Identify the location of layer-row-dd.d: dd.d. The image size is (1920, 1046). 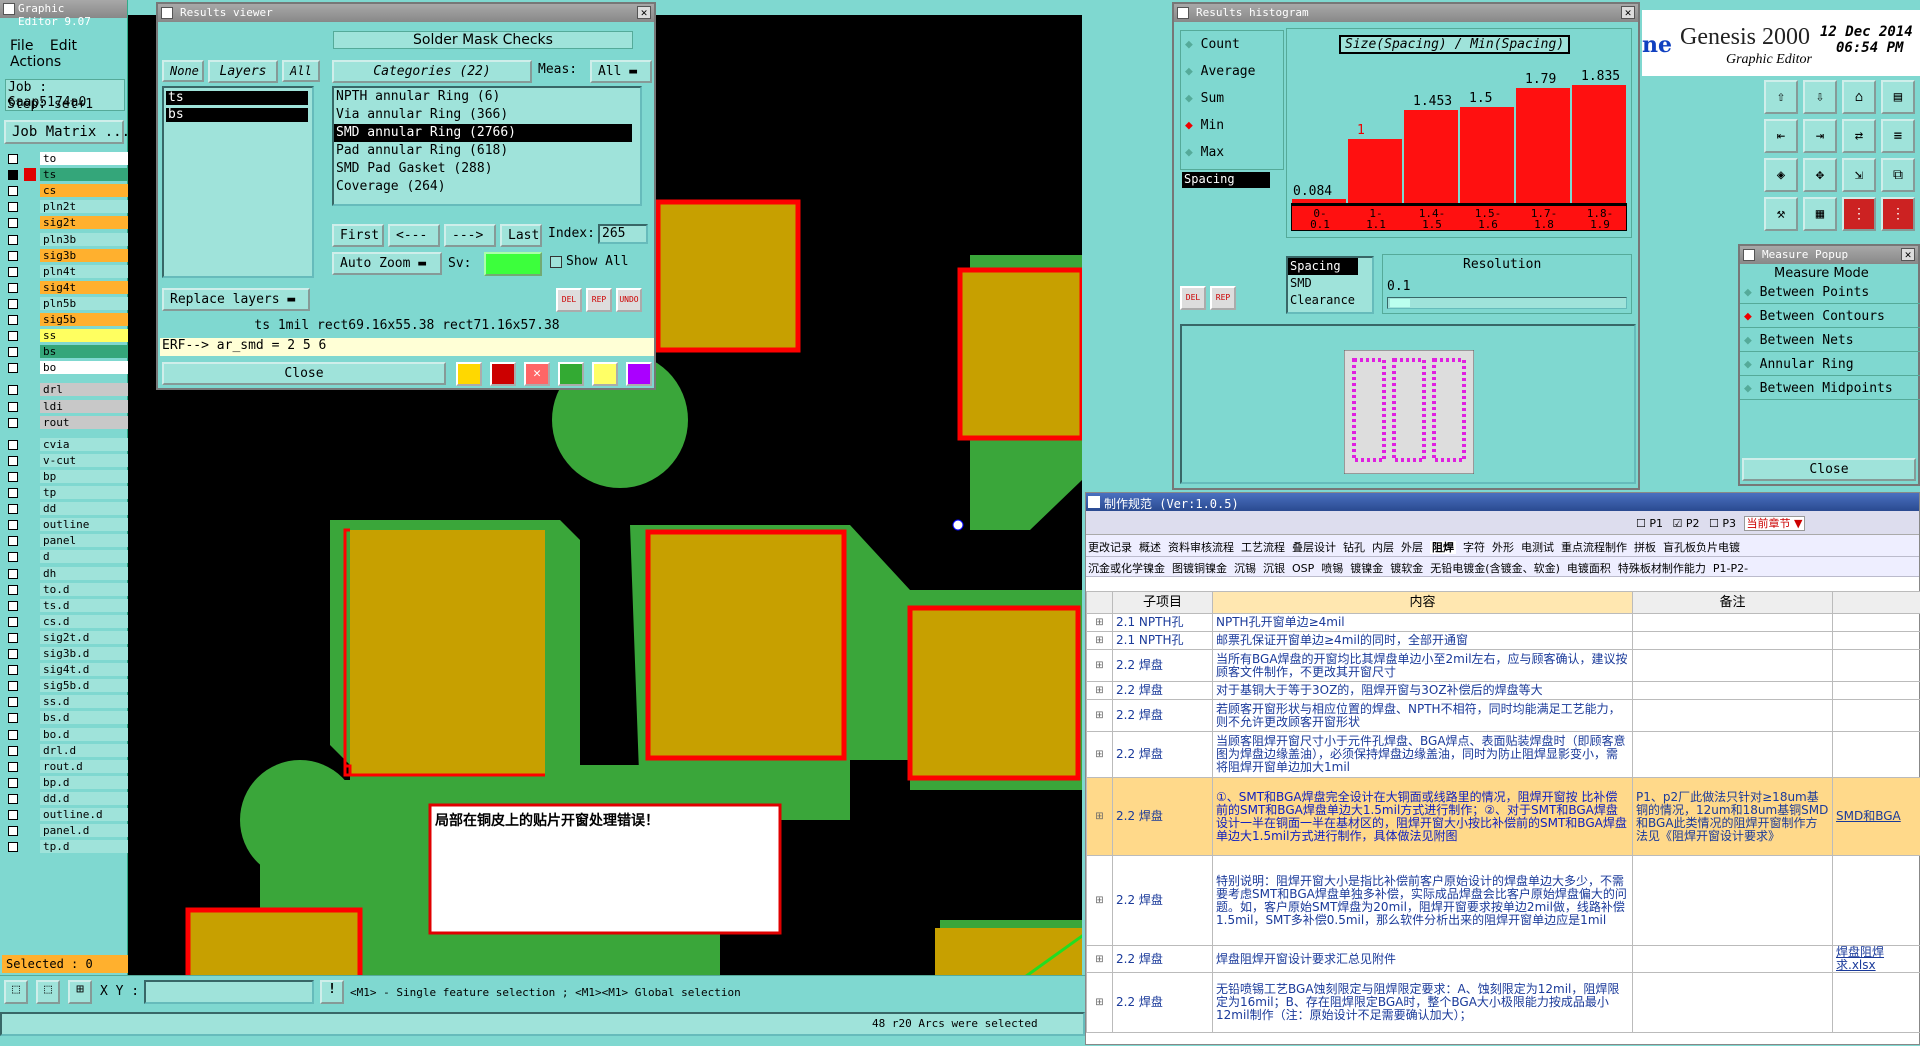
(65, 799).